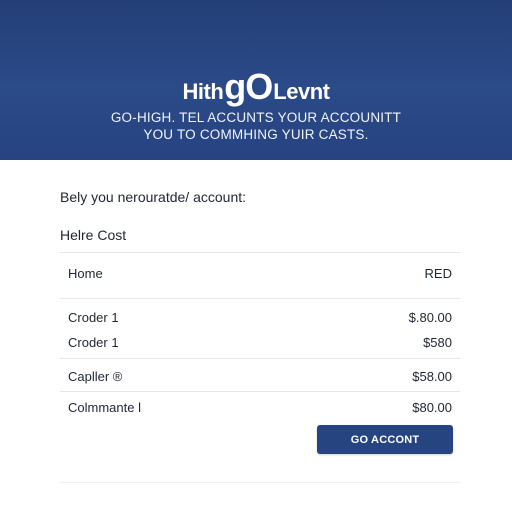  What do you see at coordinates (203, 91) in the screenshot?
I see `brand-logo-prefix: Hith` at bounding box center [203, 91].